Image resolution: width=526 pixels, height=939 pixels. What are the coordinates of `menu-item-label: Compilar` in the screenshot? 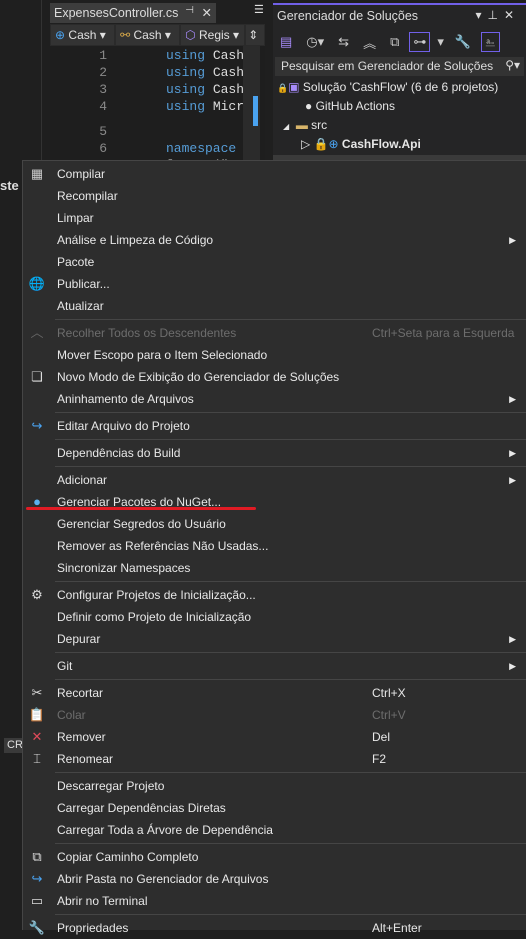 It's located at (81, 174).